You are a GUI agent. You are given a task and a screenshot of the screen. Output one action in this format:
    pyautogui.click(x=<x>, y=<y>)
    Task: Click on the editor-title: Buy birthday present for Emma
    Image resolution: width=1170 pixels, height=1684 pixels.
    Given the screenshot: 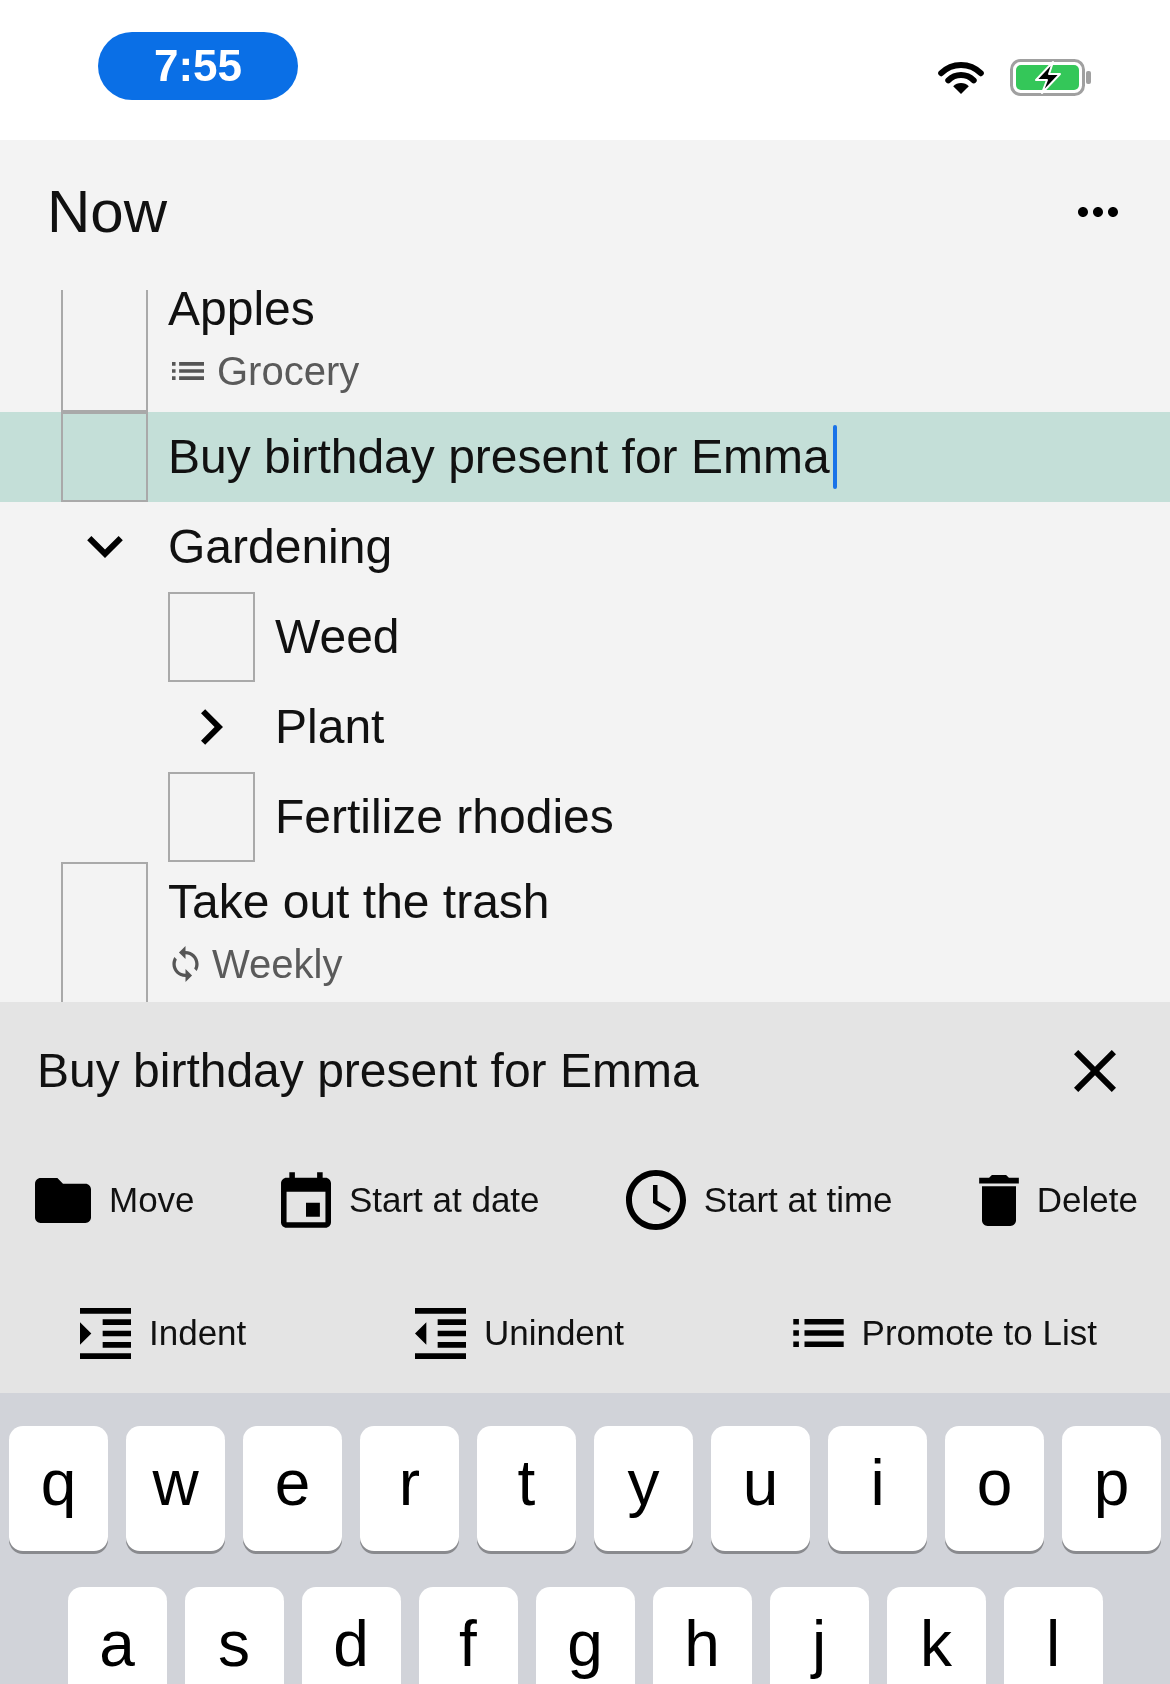 What is the action you would take?
    pyautogui.click(x=368, y=1071)
    